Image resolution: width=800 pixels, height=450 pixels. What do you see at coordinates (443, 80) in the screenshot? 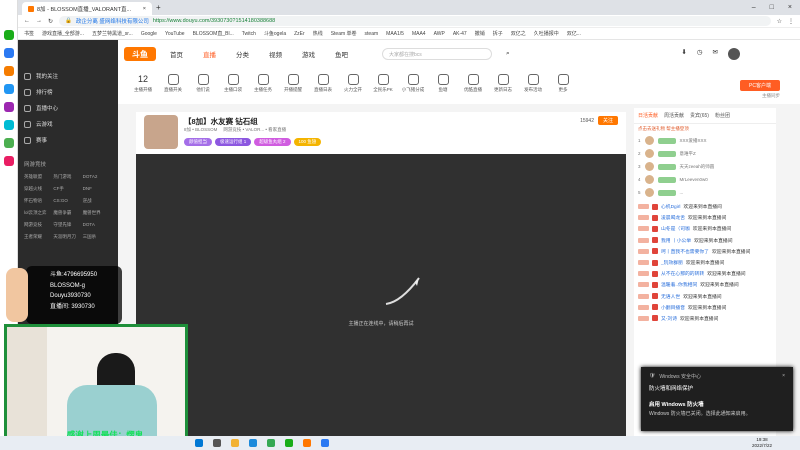
I see `toolbar-item: 鱼塘` at bounding box center [443, 80].